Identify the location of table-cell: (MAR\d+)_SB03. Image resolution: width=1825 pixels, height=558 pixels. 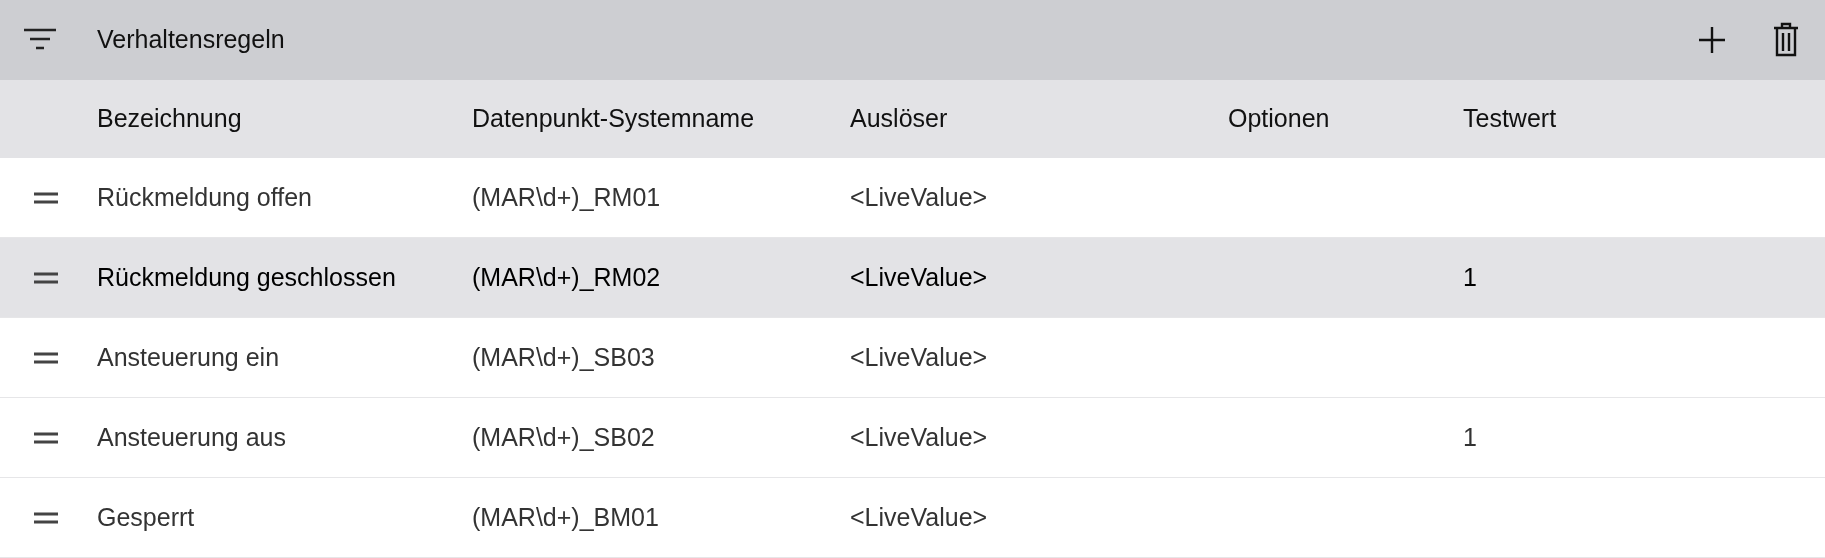
(563, 356).